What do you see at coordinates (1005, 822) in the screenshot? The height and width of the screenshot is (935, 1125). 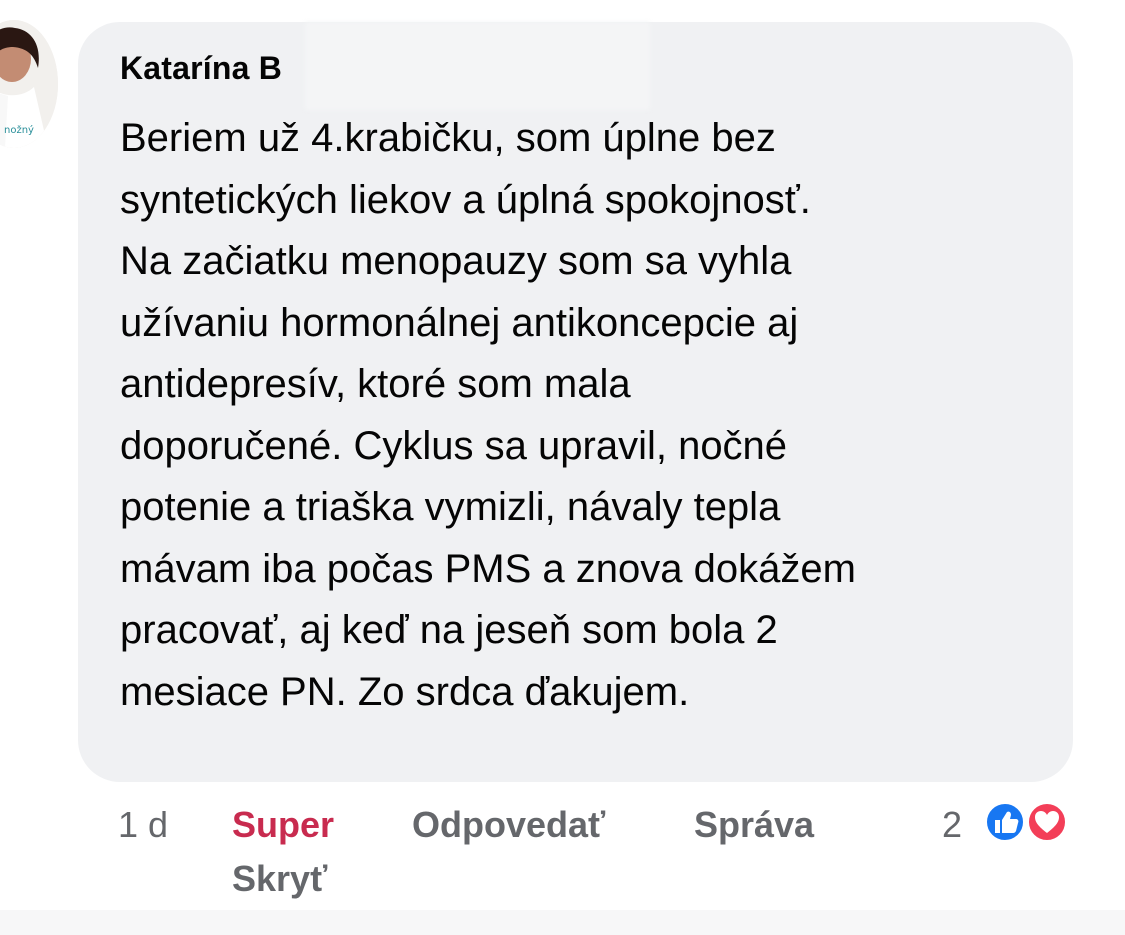 I see `like-icon` at bounding box center [1005, 822].